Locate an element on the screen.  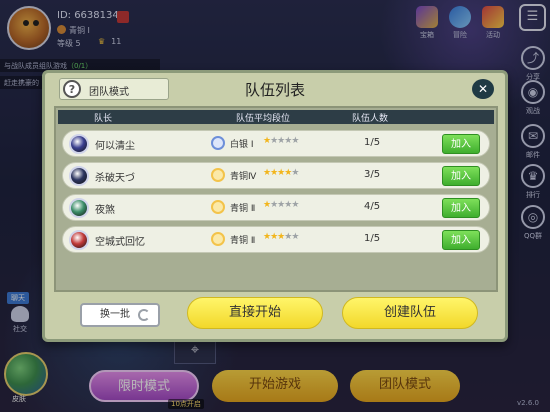
mode-label: 团队模式 is located at coordinates (109, 92).